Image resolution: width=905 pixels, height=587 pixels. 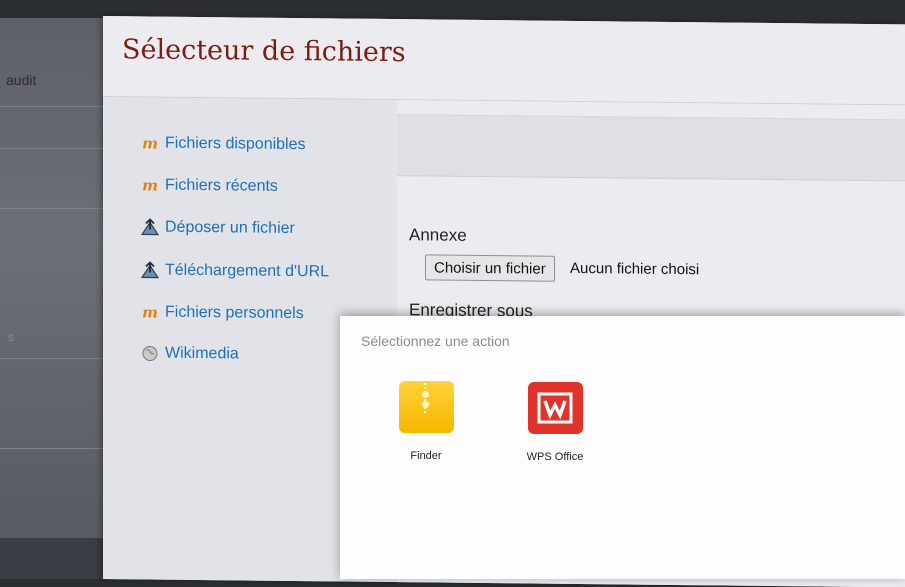 I want to click on repo-label: Wikimedia, so click(x=202, y=353).